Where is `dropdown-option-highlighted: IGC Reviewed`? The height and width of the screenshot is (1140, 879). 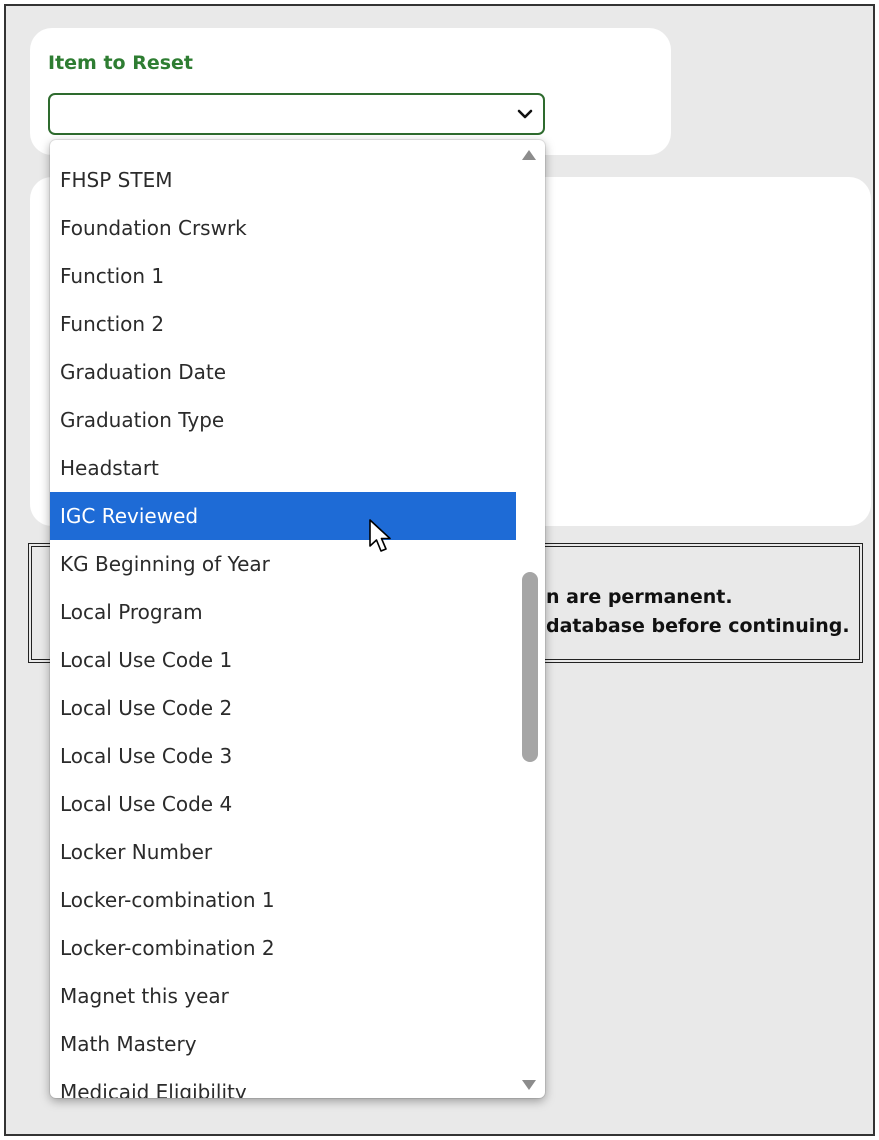 dropdown-option-highlighted: IGC Reviewed is located at coordinates (283, 516).